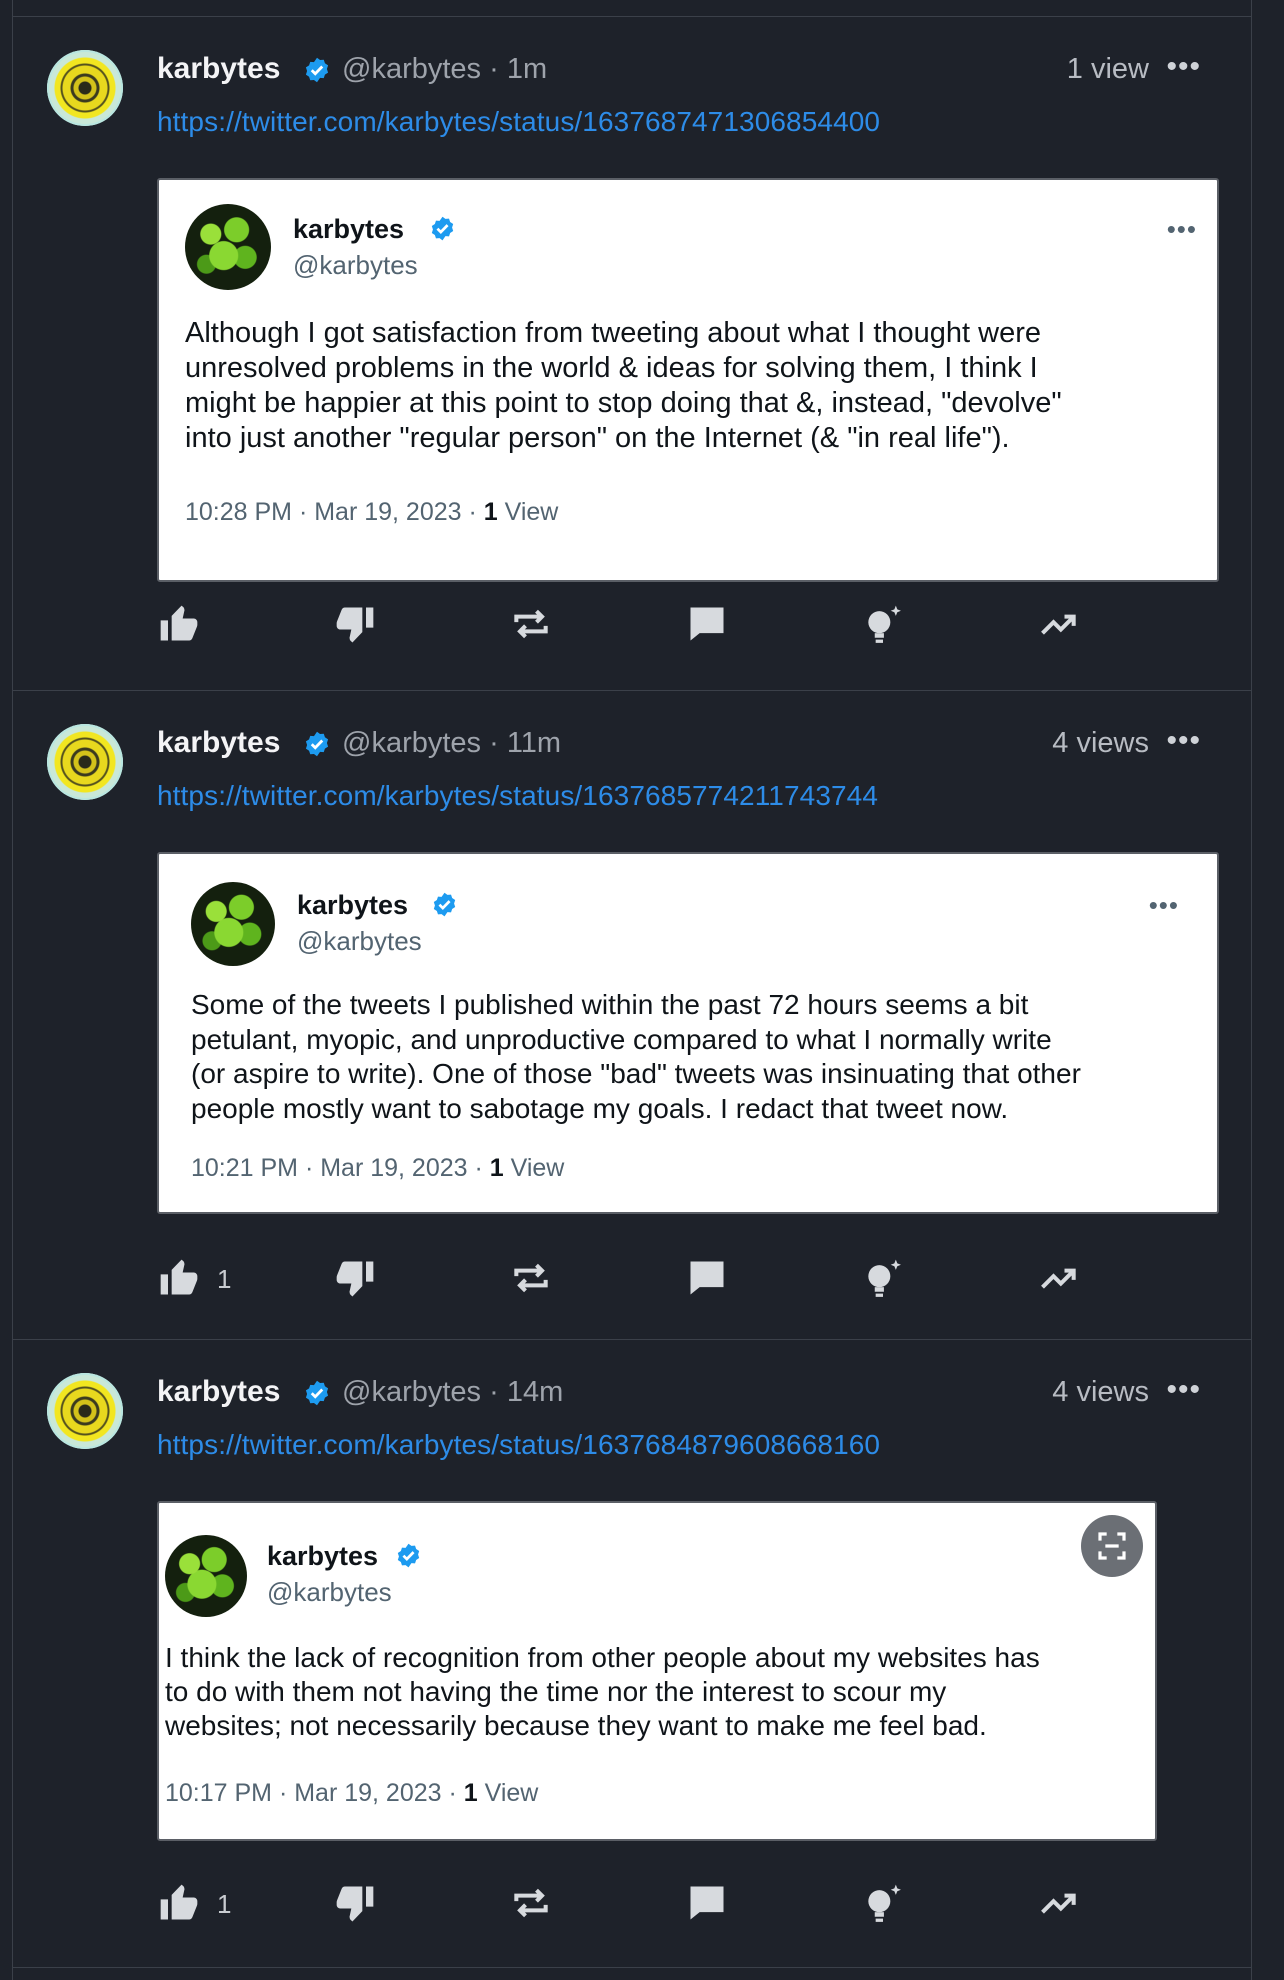  I want to click on post-header: karbytes @karbytes · 14m 4 views •••, so click(684, 1394).